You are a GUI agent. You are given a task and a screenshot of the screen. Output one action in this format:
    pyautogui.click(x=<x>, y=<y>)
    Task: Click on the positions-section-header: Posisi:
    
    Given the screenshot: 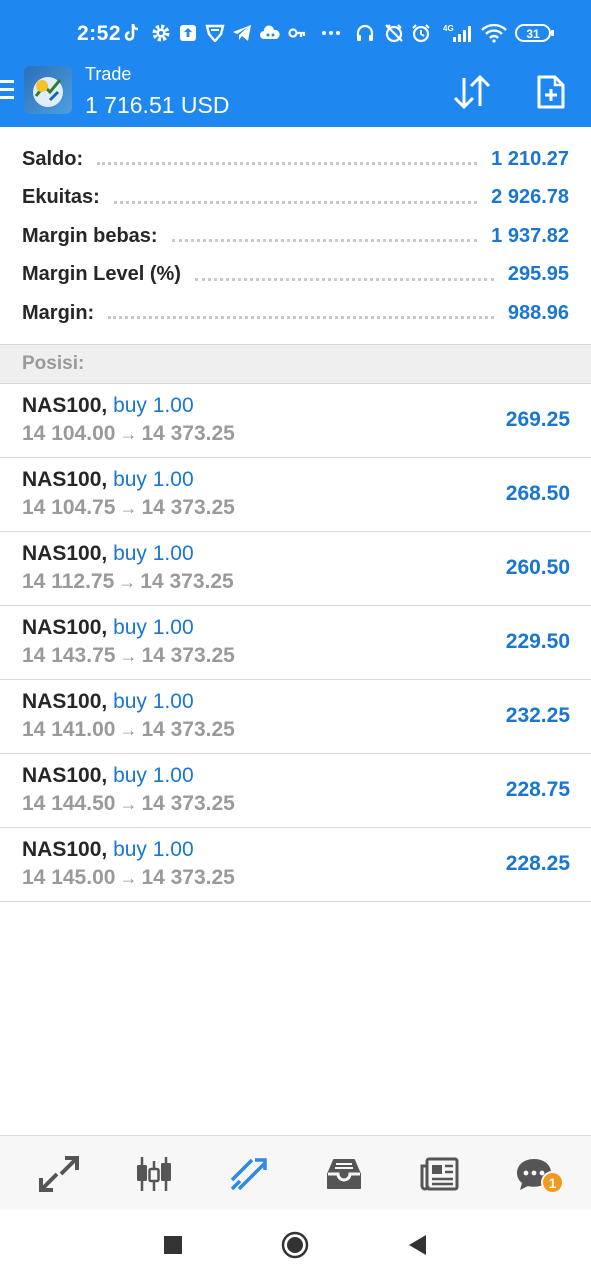 What is the action you would take?
    pyautogui.click(x=295, y=364)
    